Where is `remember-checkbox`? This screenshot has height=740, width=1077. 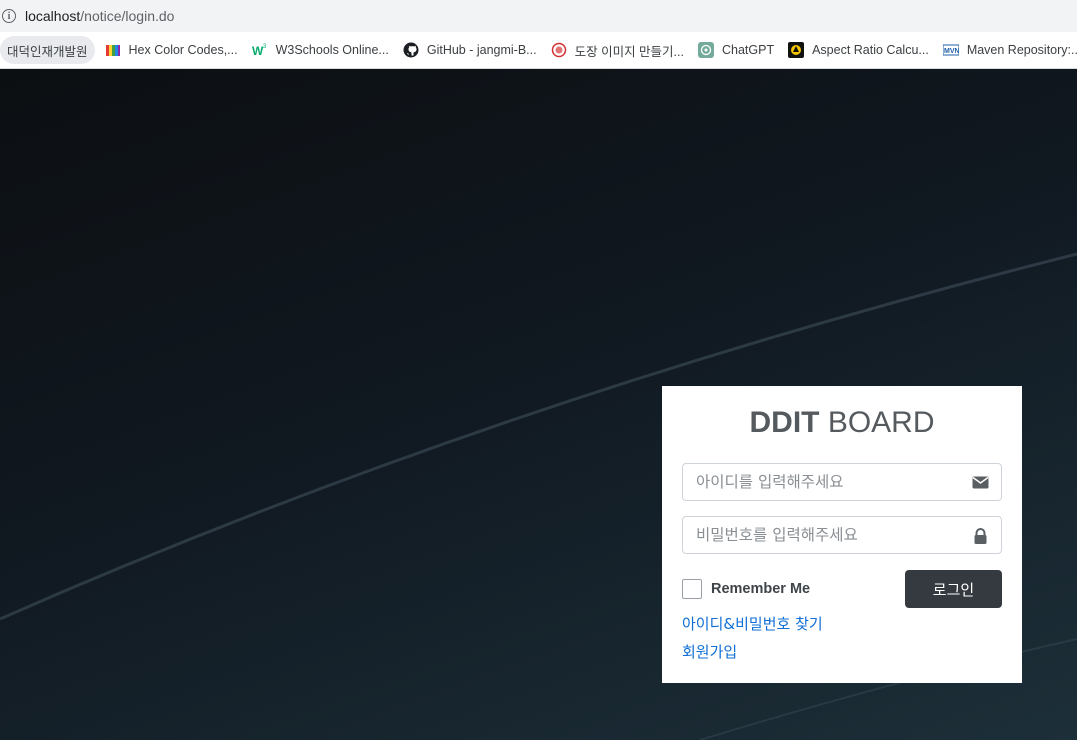
remember-checkbox is located at coordinates (692, 589).